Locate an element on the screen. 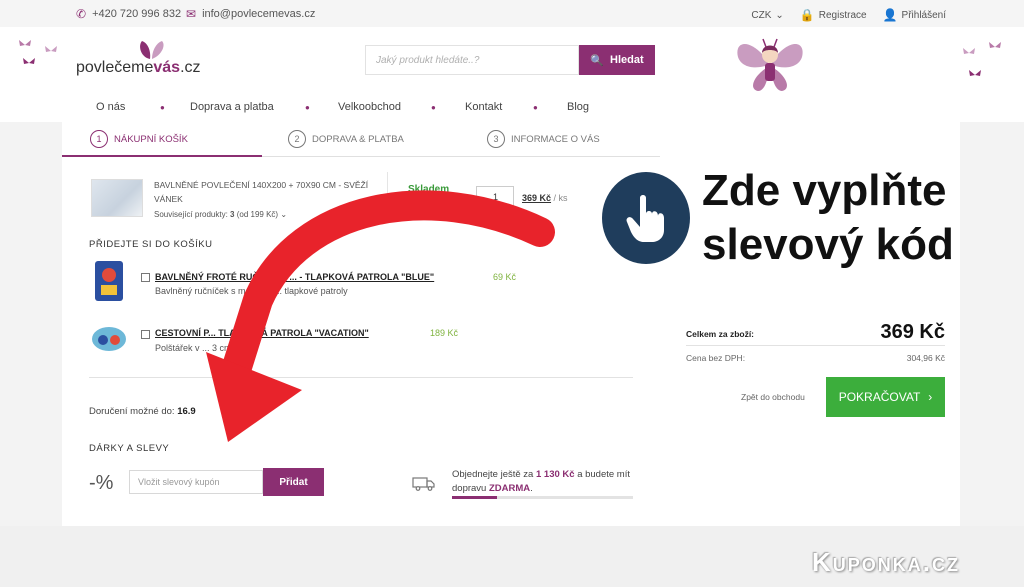  total-value: 369 Kč is located at coordinates (913, 332).